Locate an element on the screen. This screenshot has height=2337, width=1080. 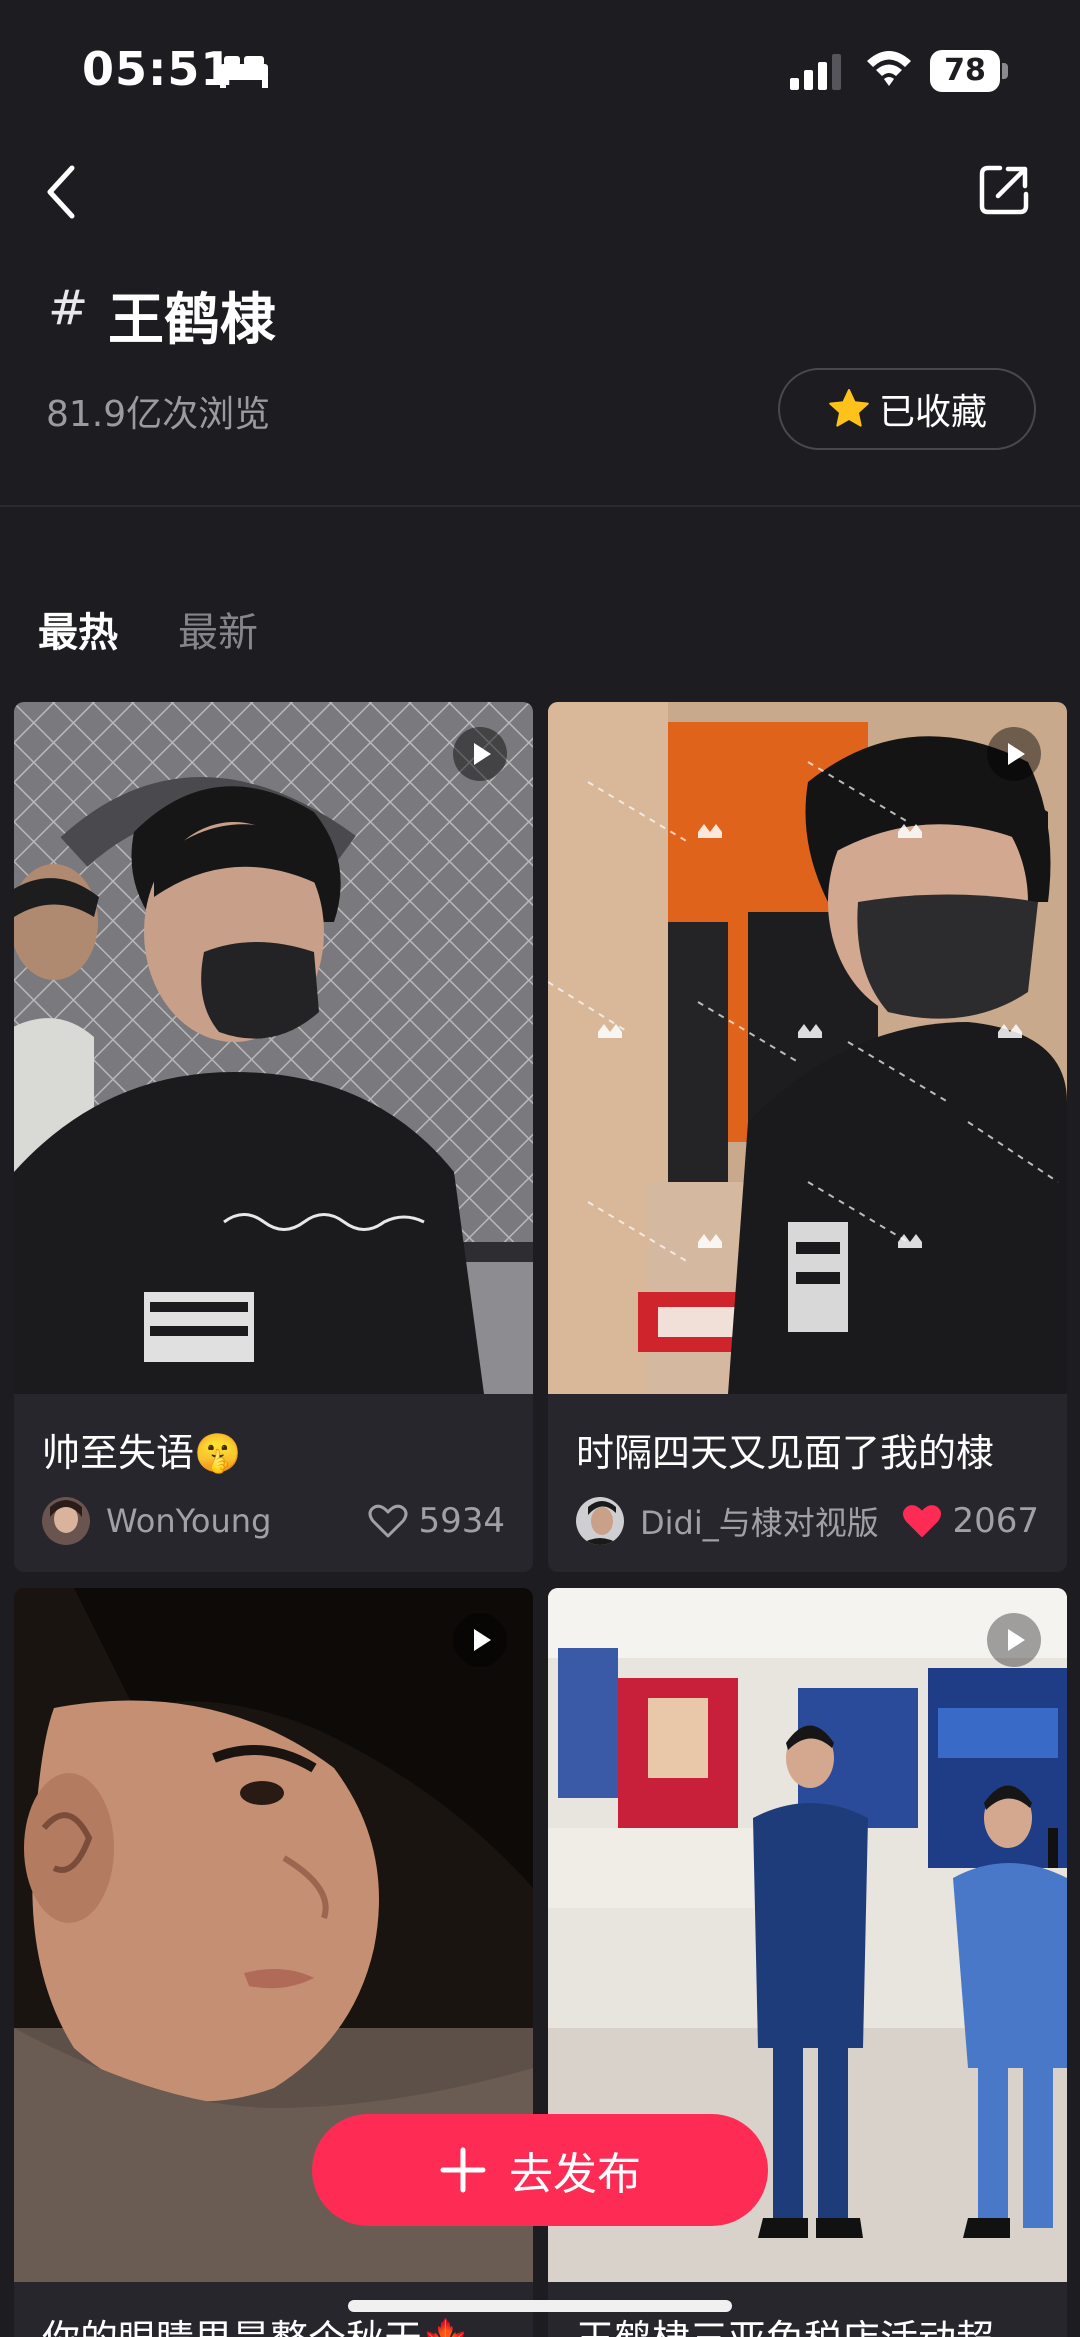
topic-hash: # is located at coordinates (68, 308).